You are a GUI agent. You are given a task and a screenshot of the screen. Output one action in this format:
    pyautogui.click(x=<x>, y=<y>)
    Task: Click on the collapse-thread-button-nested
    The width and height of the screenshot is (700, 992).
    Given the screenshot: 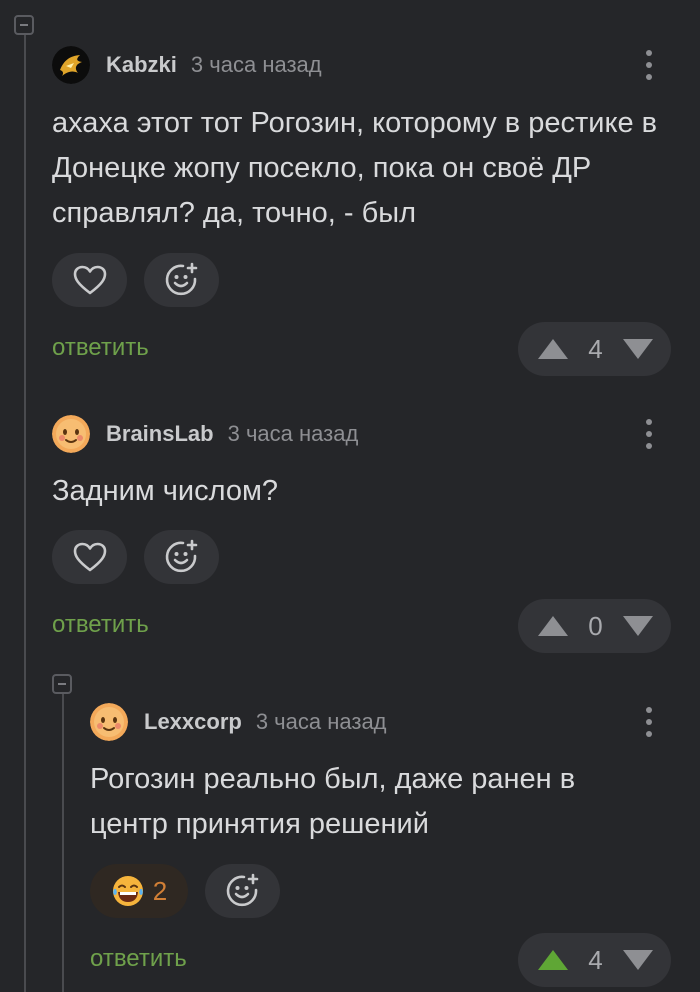 What is the action you would take?
    pyautogui.click(x=62, y=684)
    